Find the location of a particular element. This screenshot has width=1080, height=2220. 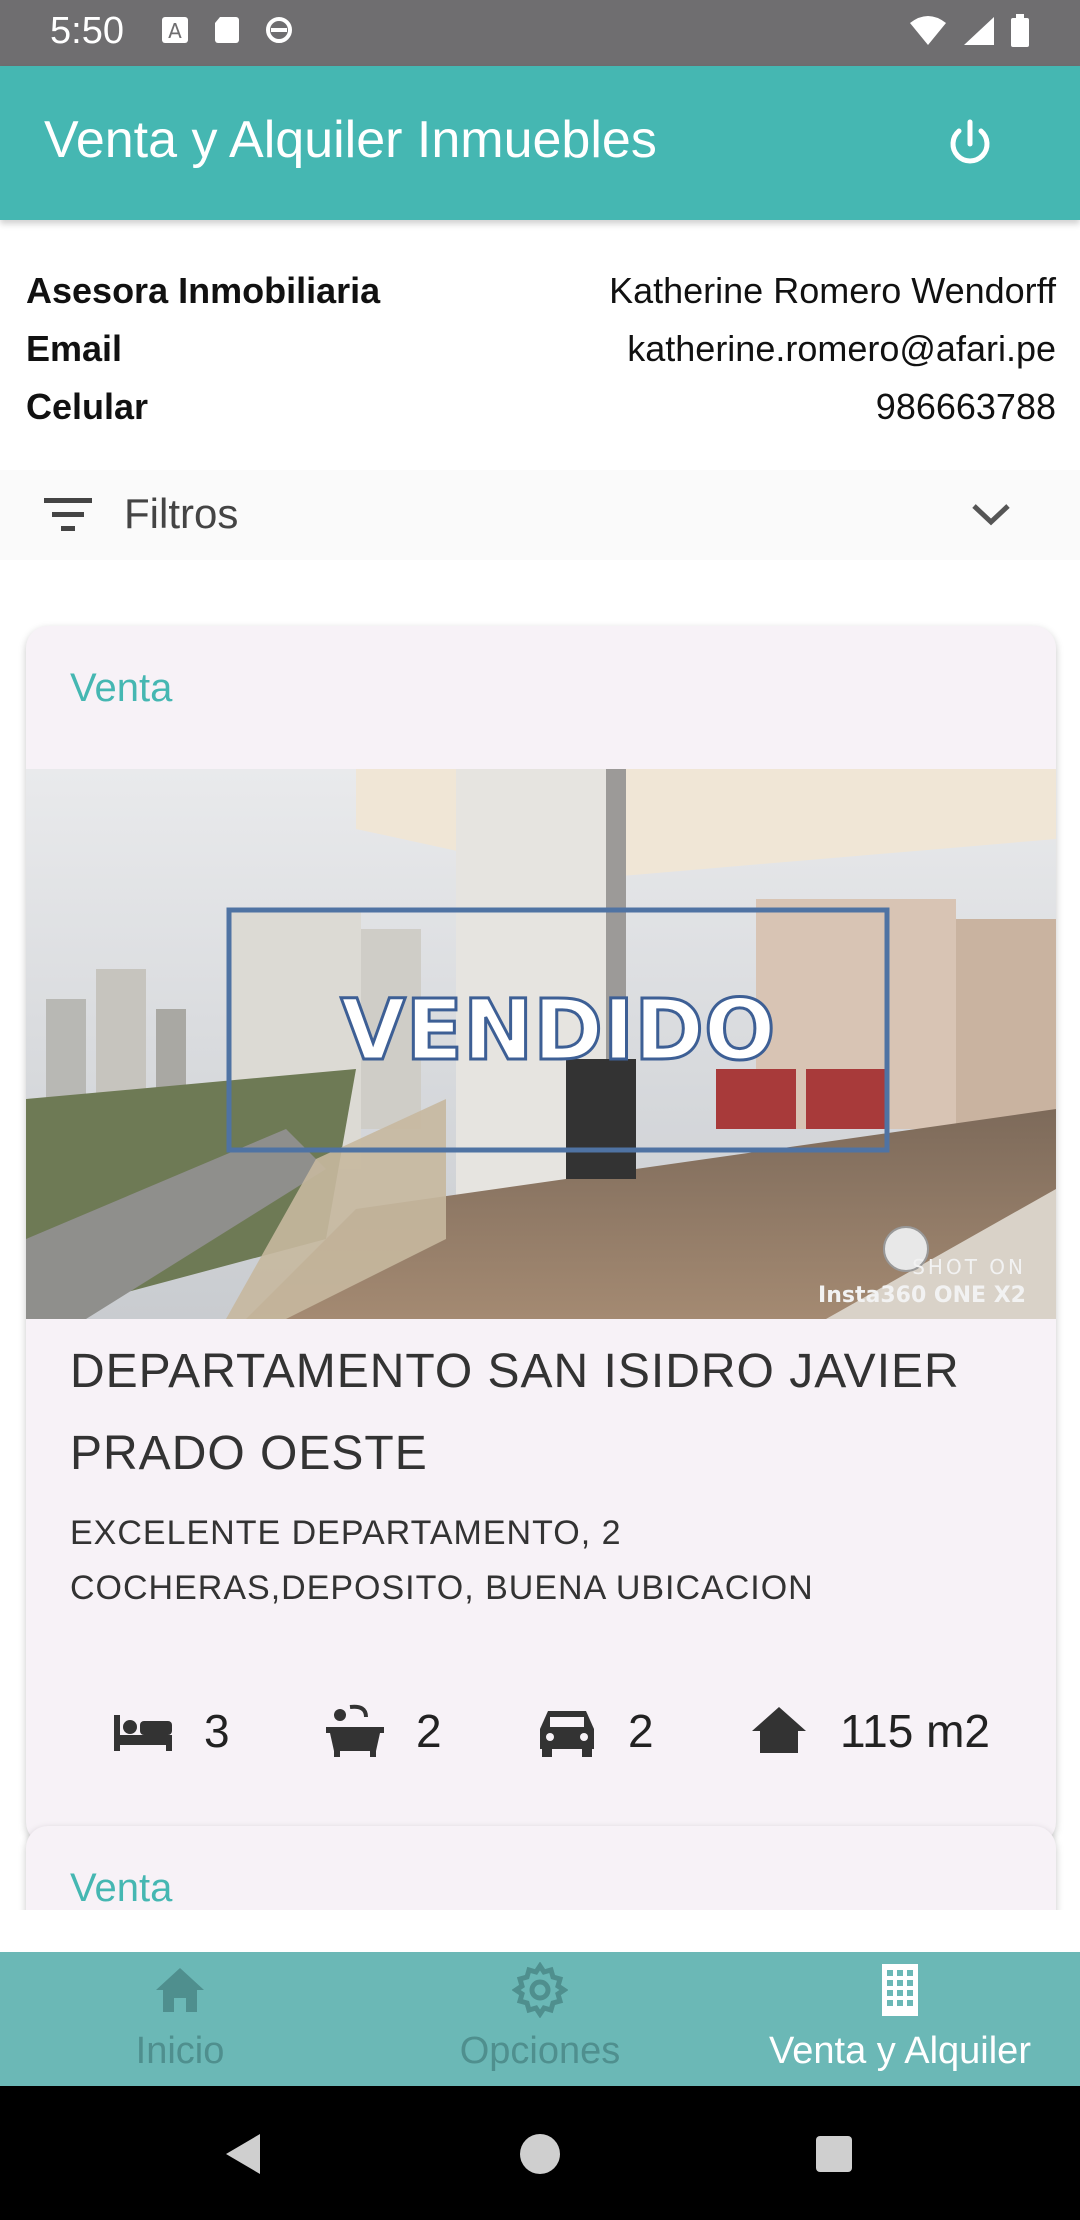

nav-venta-alquiler-label: Venta y Alquiler is located at coordinates (900, 2051).